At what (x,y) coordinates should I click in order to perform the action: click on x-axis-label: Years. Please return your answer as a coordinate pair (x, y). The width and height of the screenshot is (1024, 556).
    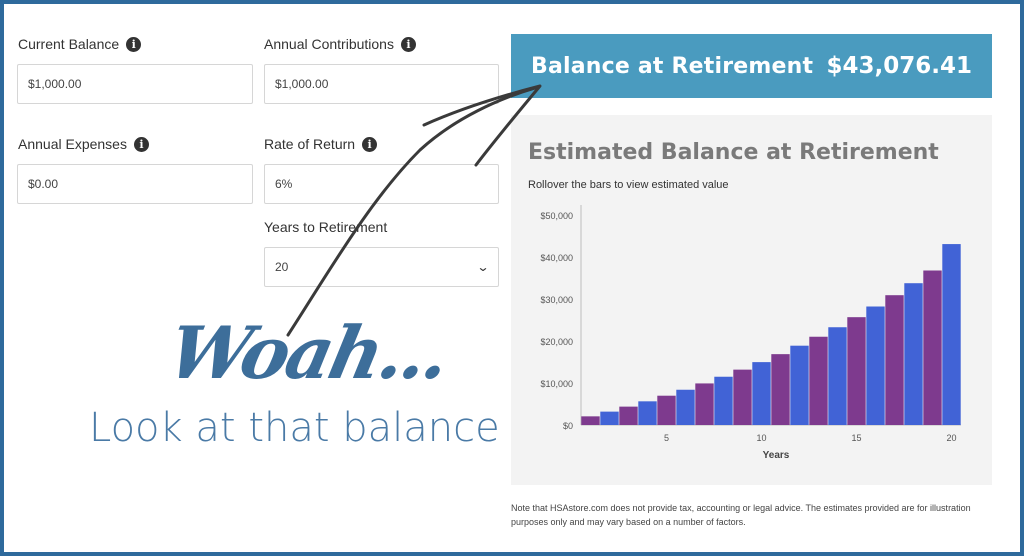
    Looking at the image, I should click on (776, 455).